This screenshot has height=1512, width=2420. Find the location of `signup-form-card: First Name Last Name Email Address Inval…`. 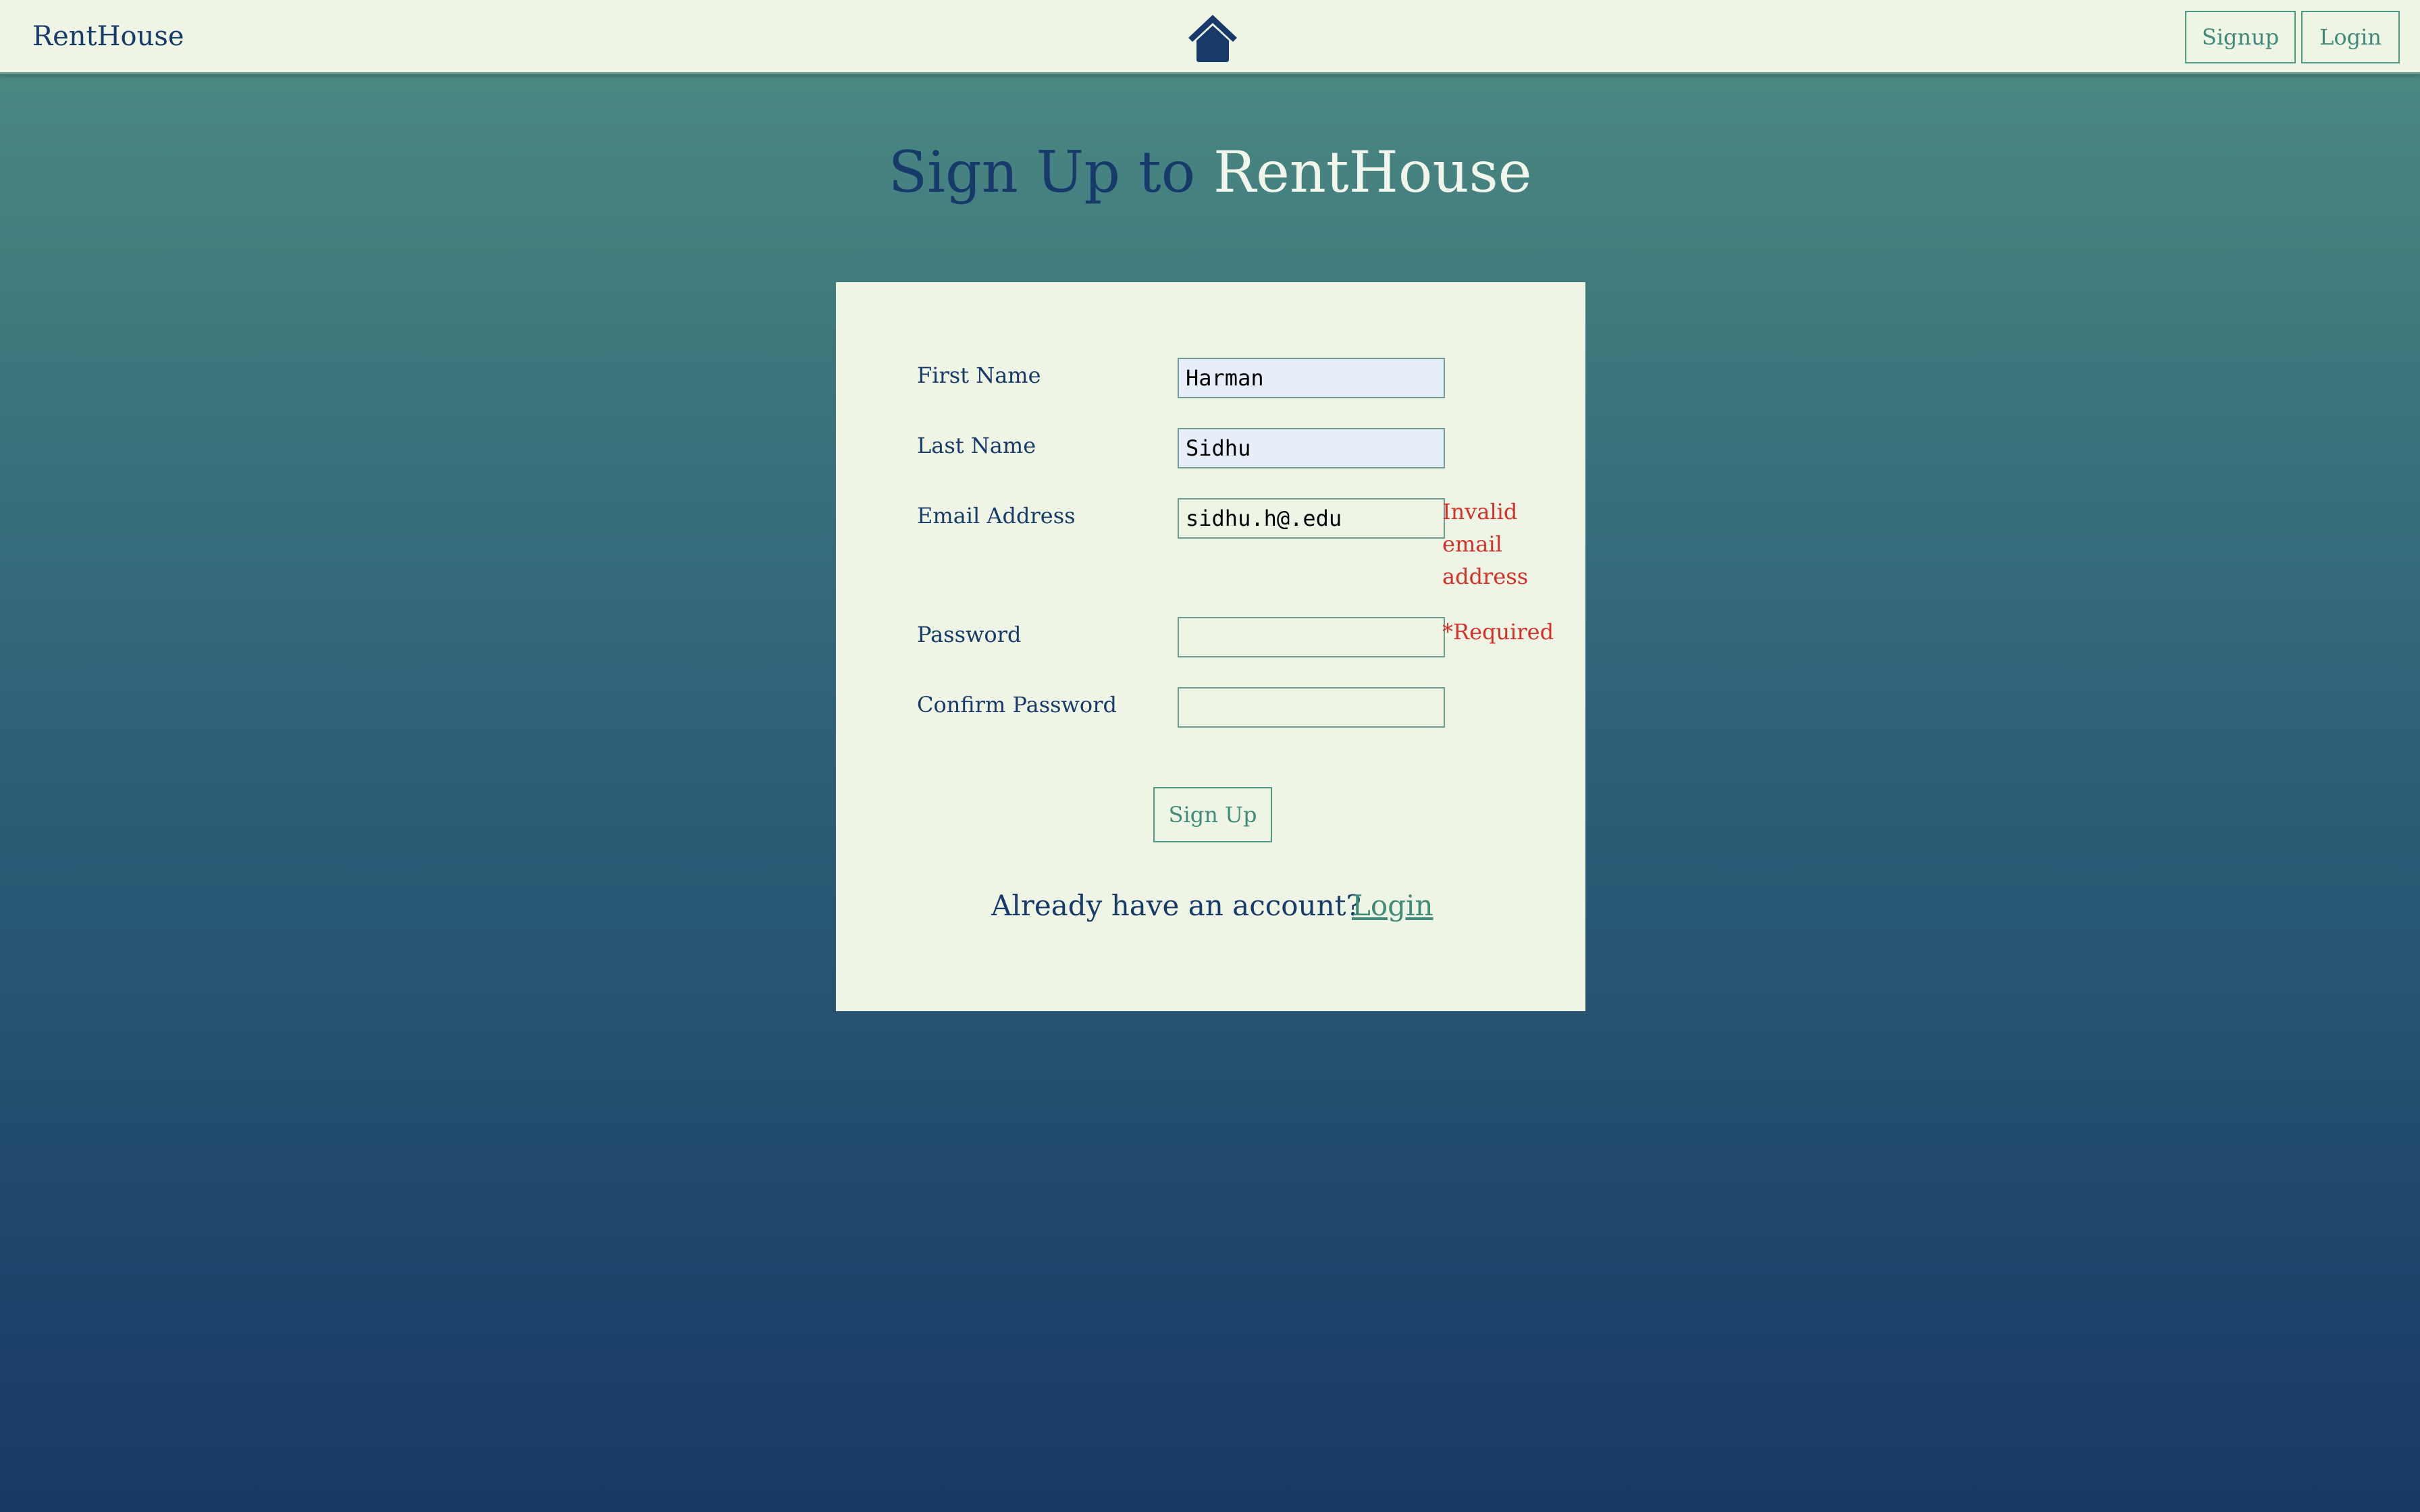

signup-form-card: First Name Last Name Email Address Inval… is located at coordinates (1210, 646).